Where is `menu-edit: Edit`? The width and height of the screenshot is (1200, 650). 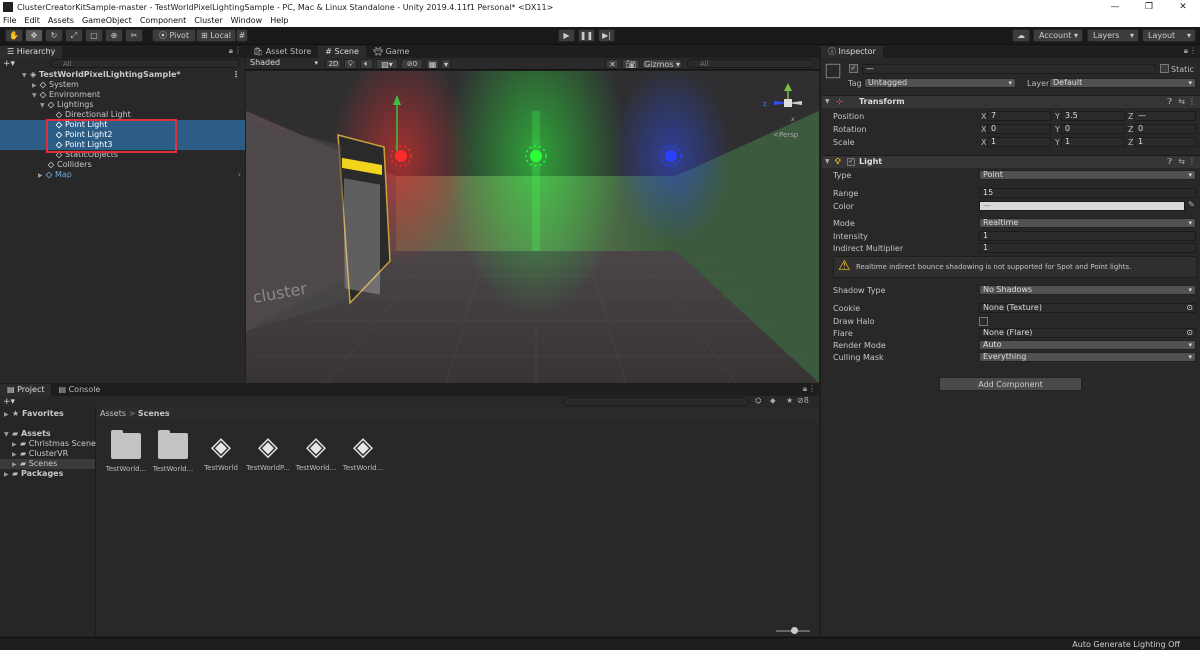 menu-edit: Edit is located at coordinates (32, 20).